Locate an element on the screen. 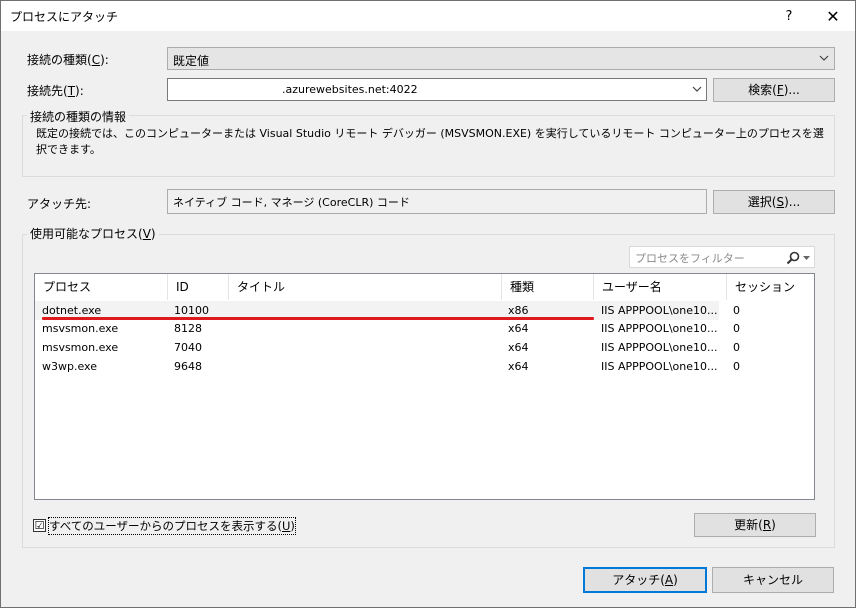 The height and width of the screenshot is (608, 856). window-title: プロセスにアタッチ is located at coordinates (64, 17).